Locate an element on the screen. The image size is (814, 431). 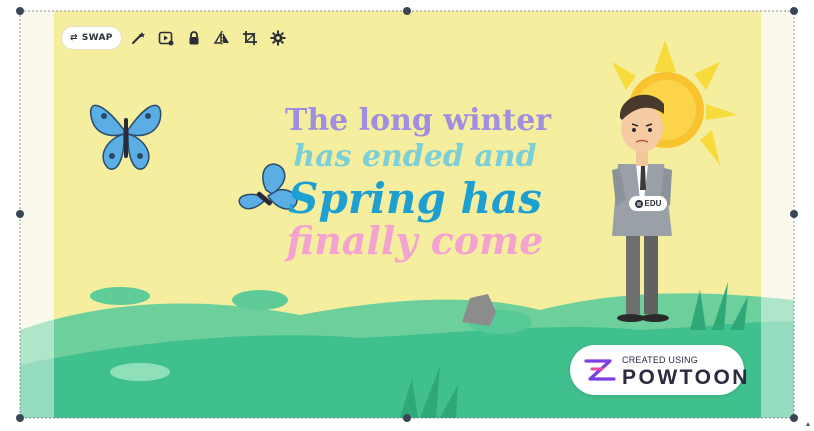
swap-arrows-icon: ⇄ is located at coordinates (74, 38).